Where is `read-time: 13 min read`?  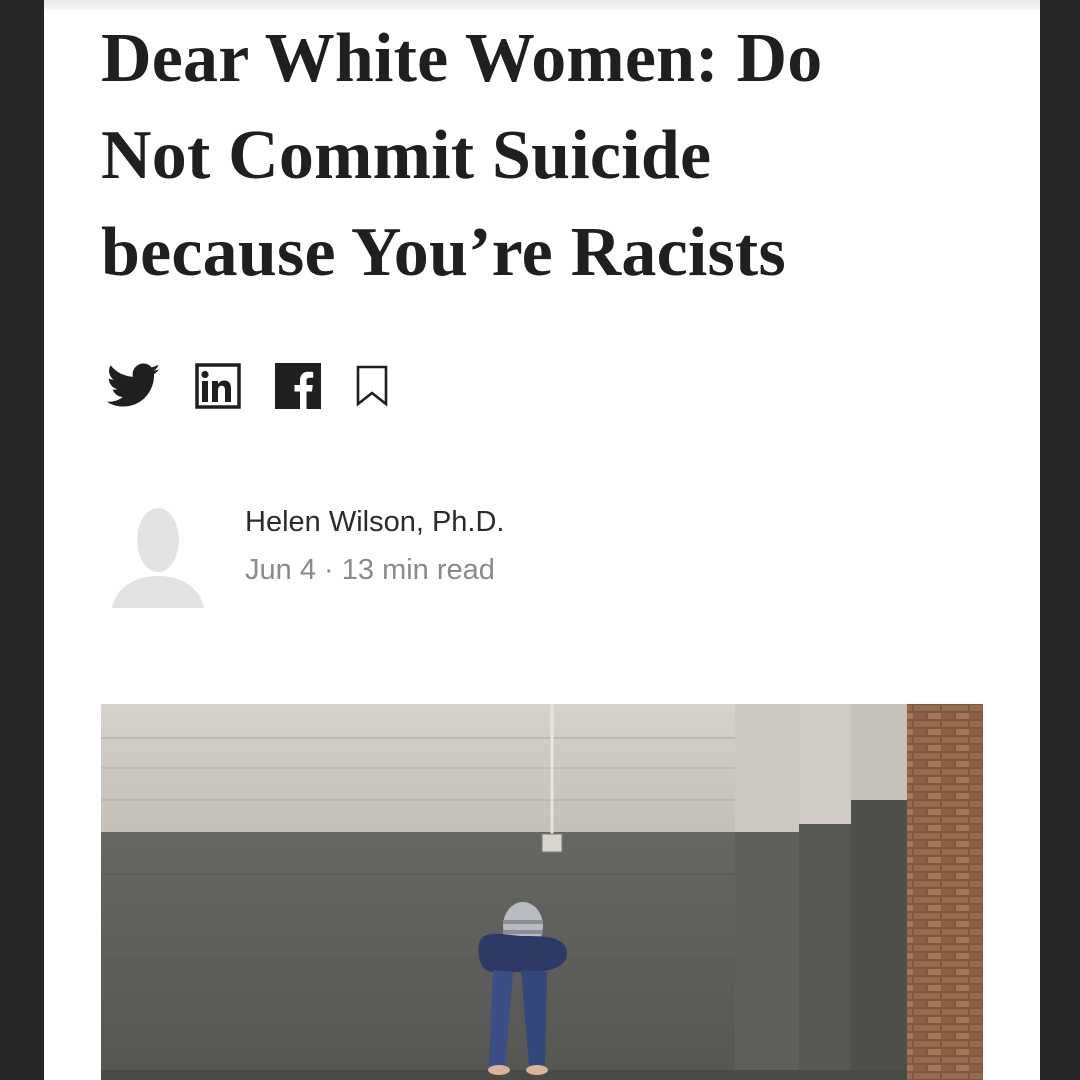
read-time: 13 min read is located at coordinates (418, 570).